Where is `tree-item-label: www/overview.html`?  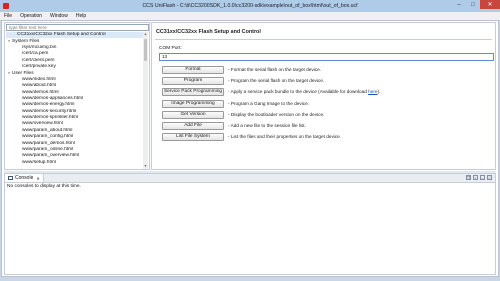 tree-item-label: www/overview.html is located at coordinates (42, 124).